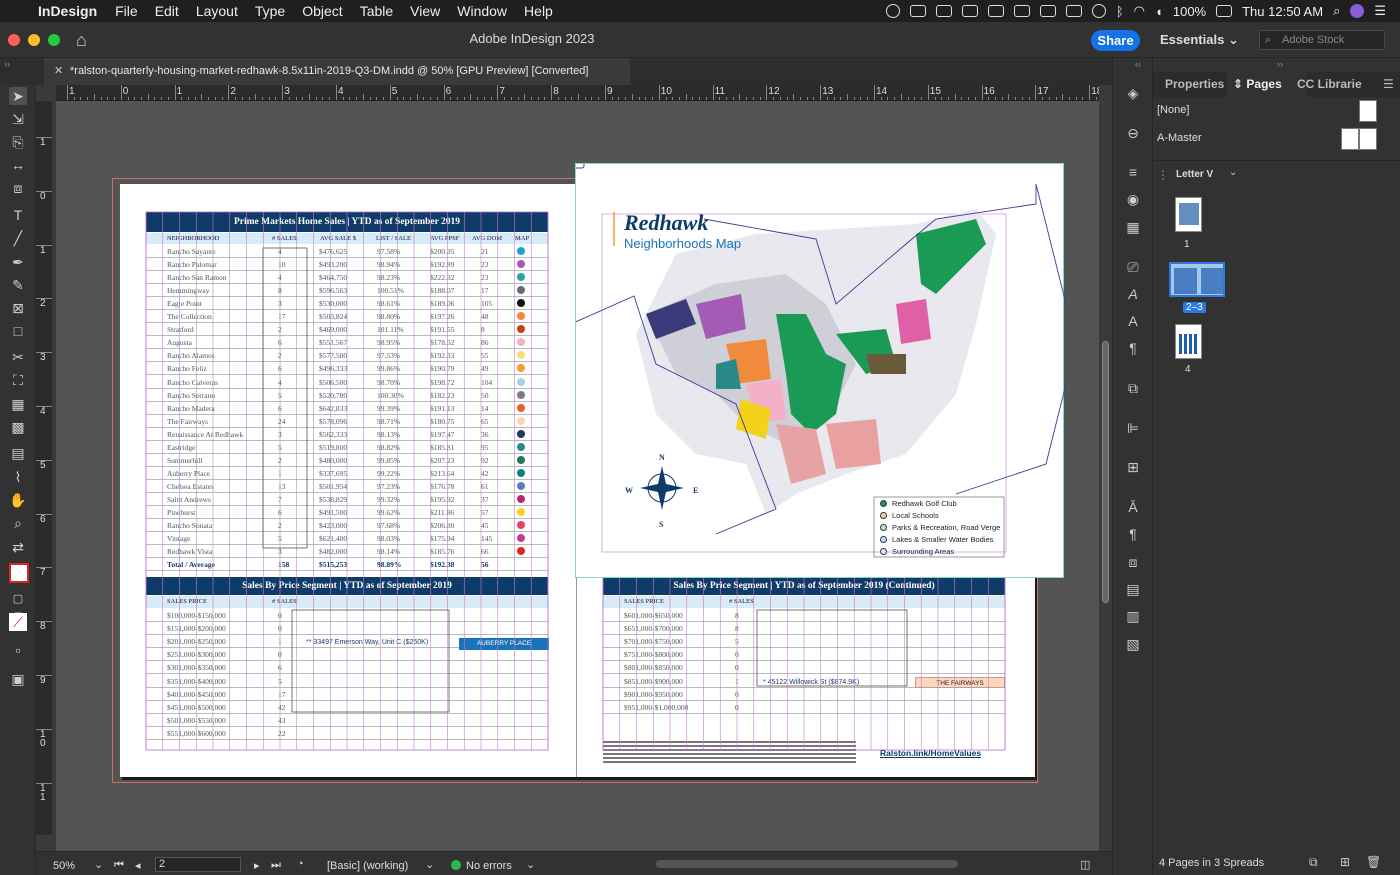  What do you see at coordinates (1188, 369) in the screenshot?
I see `page-4-label: 4` at bounding box center [1188, 369].